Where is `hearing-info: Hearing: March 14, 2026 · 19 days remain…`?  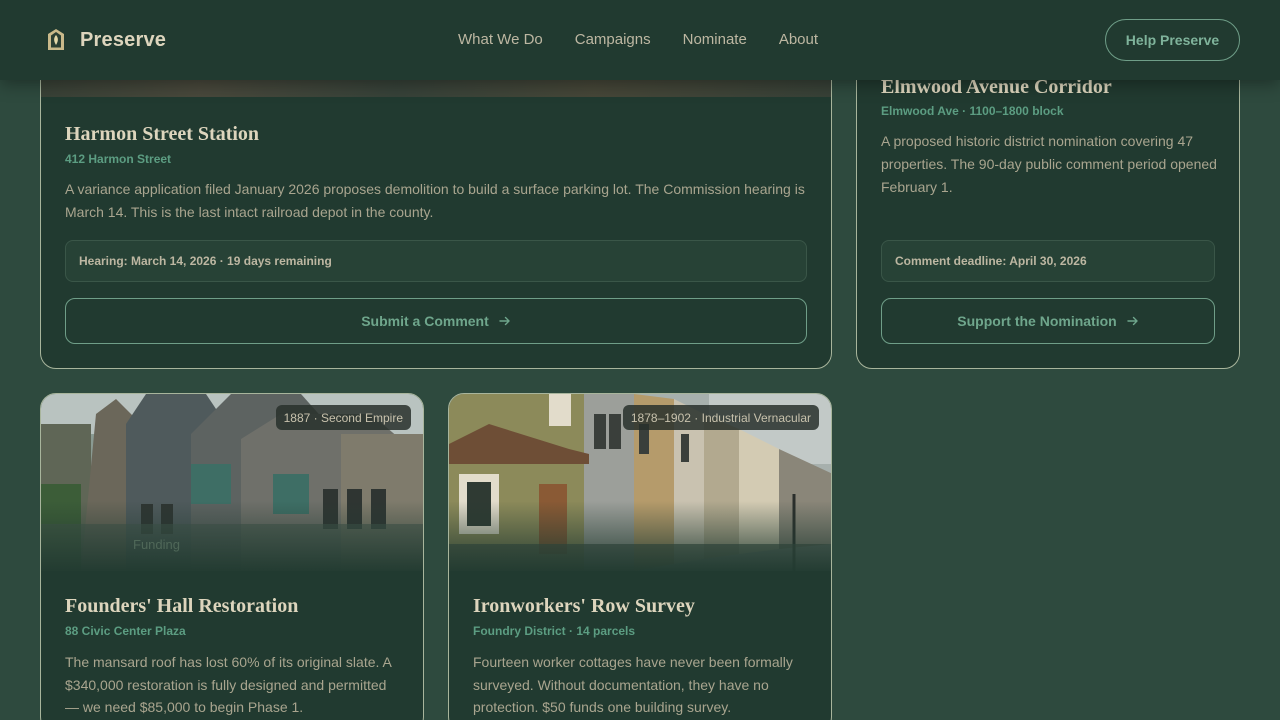 hearing-info: Hearing: March 14, 2026 · 19 days remain… is located at coordinates (436, 261).